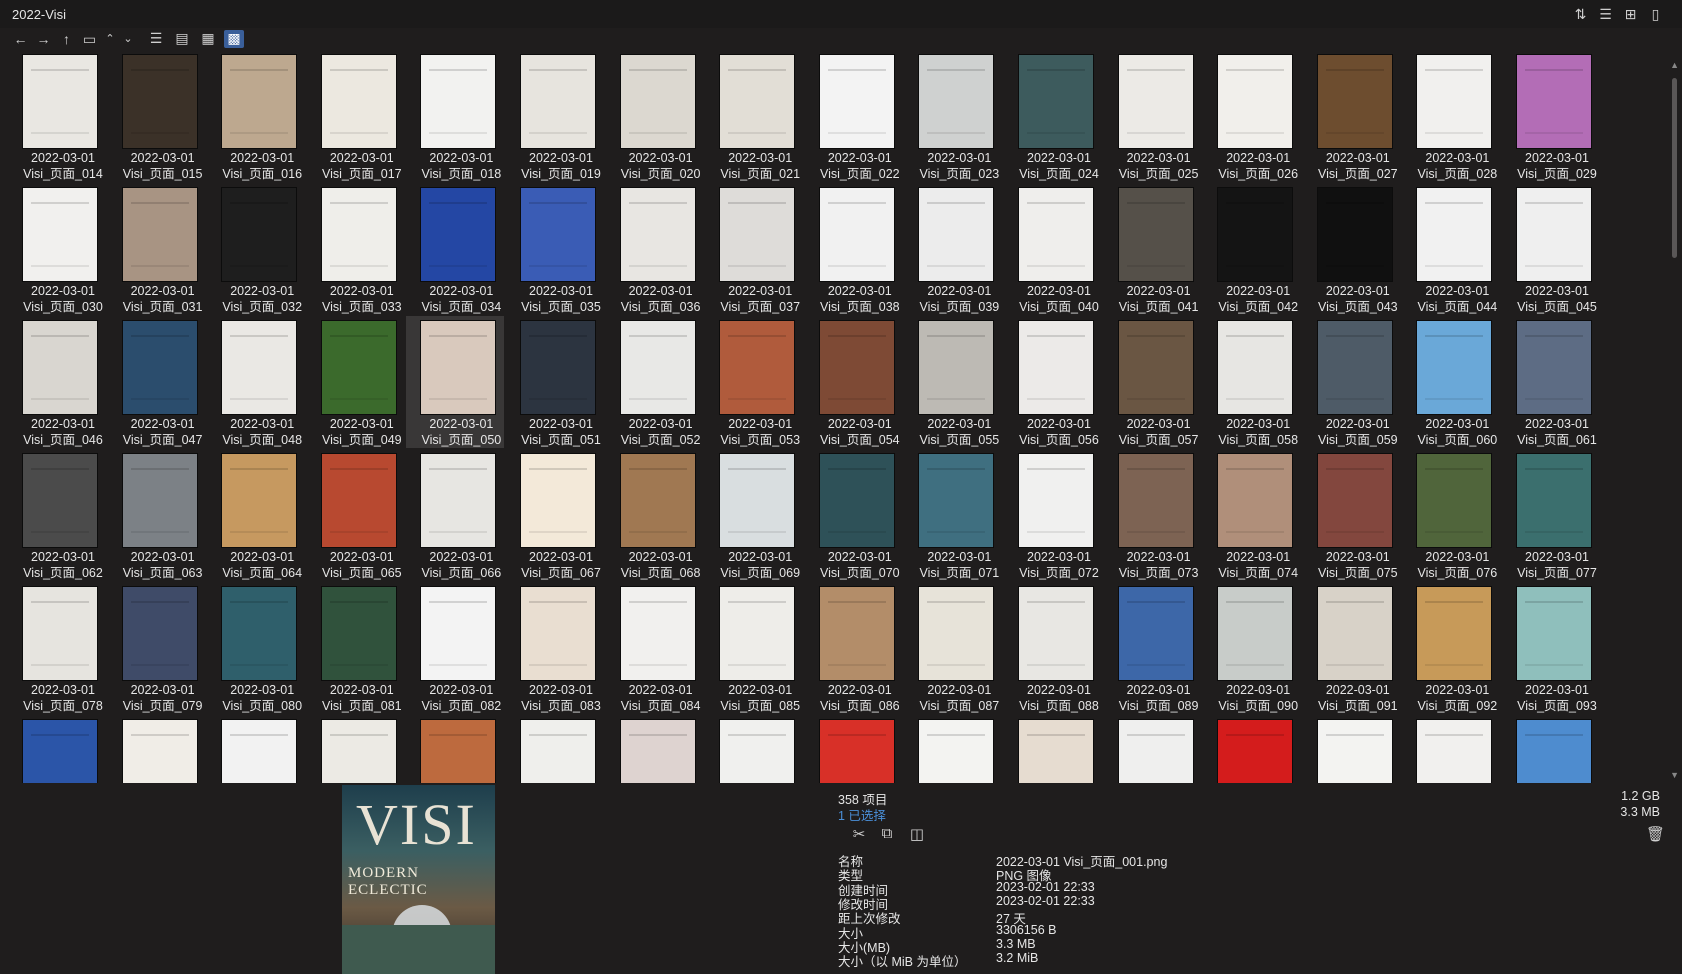 The image size is (1682, 974). What do you see at coordinates (356, 249) in the screenshot?
I see `thumbnail-item: 2022-03-01 Visi_页面_033` at bounding box center [356, 249].